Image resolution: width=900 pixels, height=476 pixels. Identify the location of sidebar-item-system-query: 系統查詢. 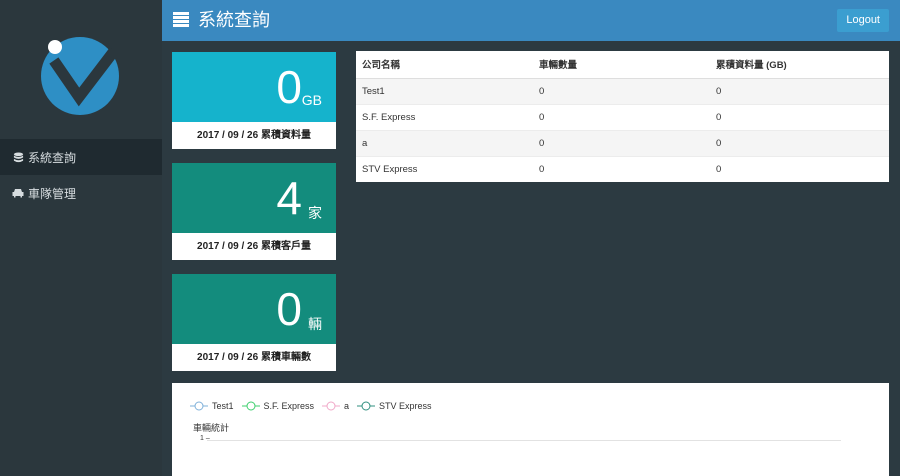
(81, 157).